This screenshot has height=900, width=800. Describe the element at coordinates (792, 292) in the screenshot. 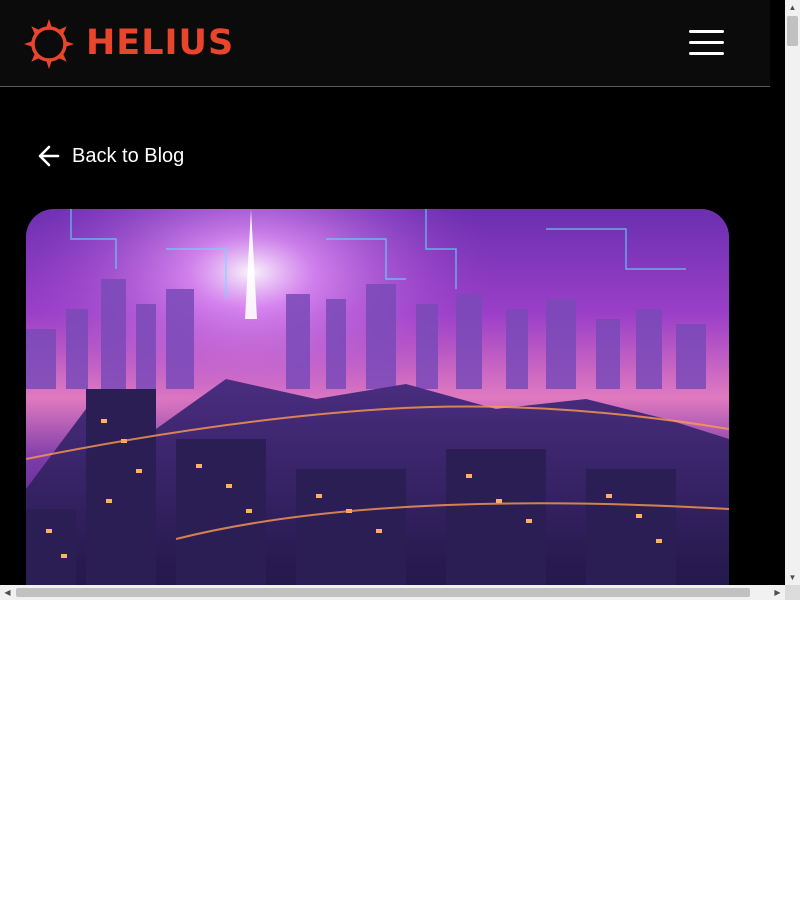

I see `vertical-scrollbar: ▲ ▼` at that location.